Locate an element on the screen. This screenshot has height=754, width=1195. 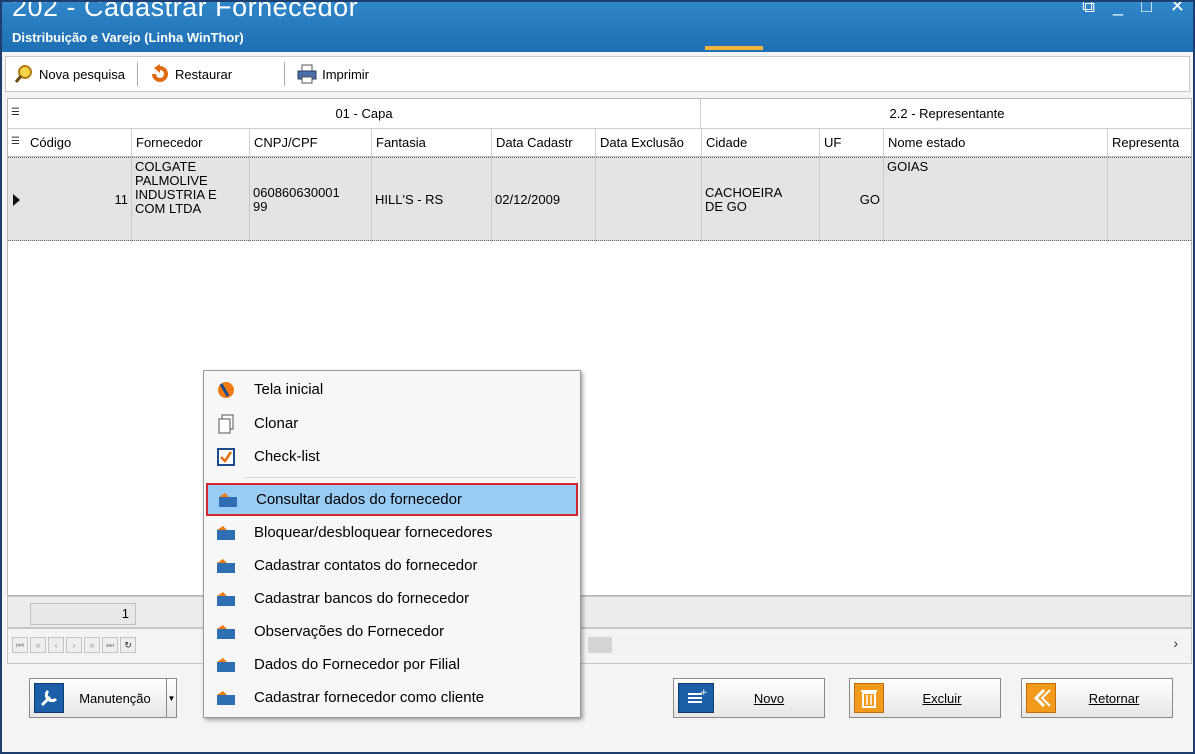
col-fornecedor: Fornecedor is located at coordinates (191, 143).